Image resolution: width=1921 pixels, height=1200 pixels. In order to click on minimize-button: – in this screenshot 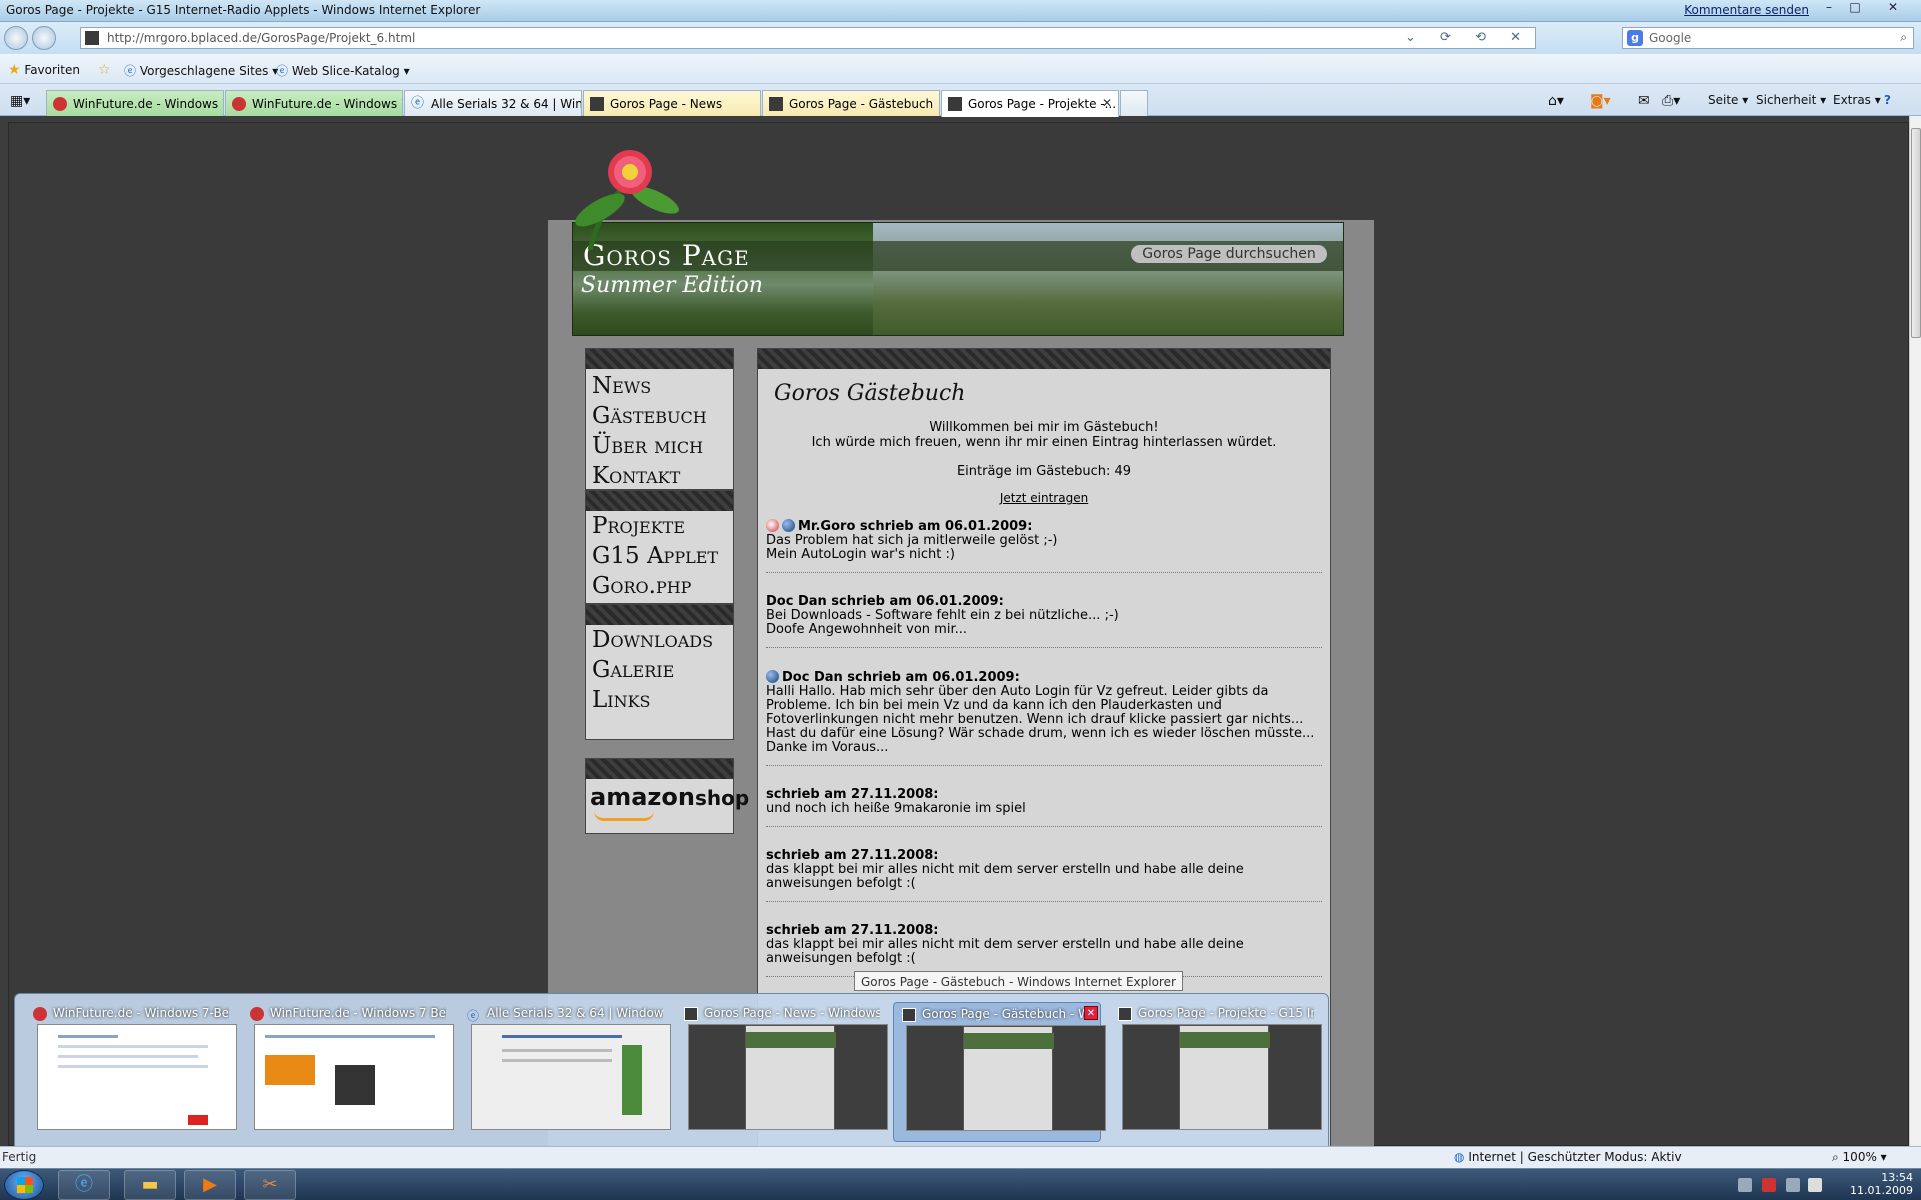, I will do `click(1829, 8)`.